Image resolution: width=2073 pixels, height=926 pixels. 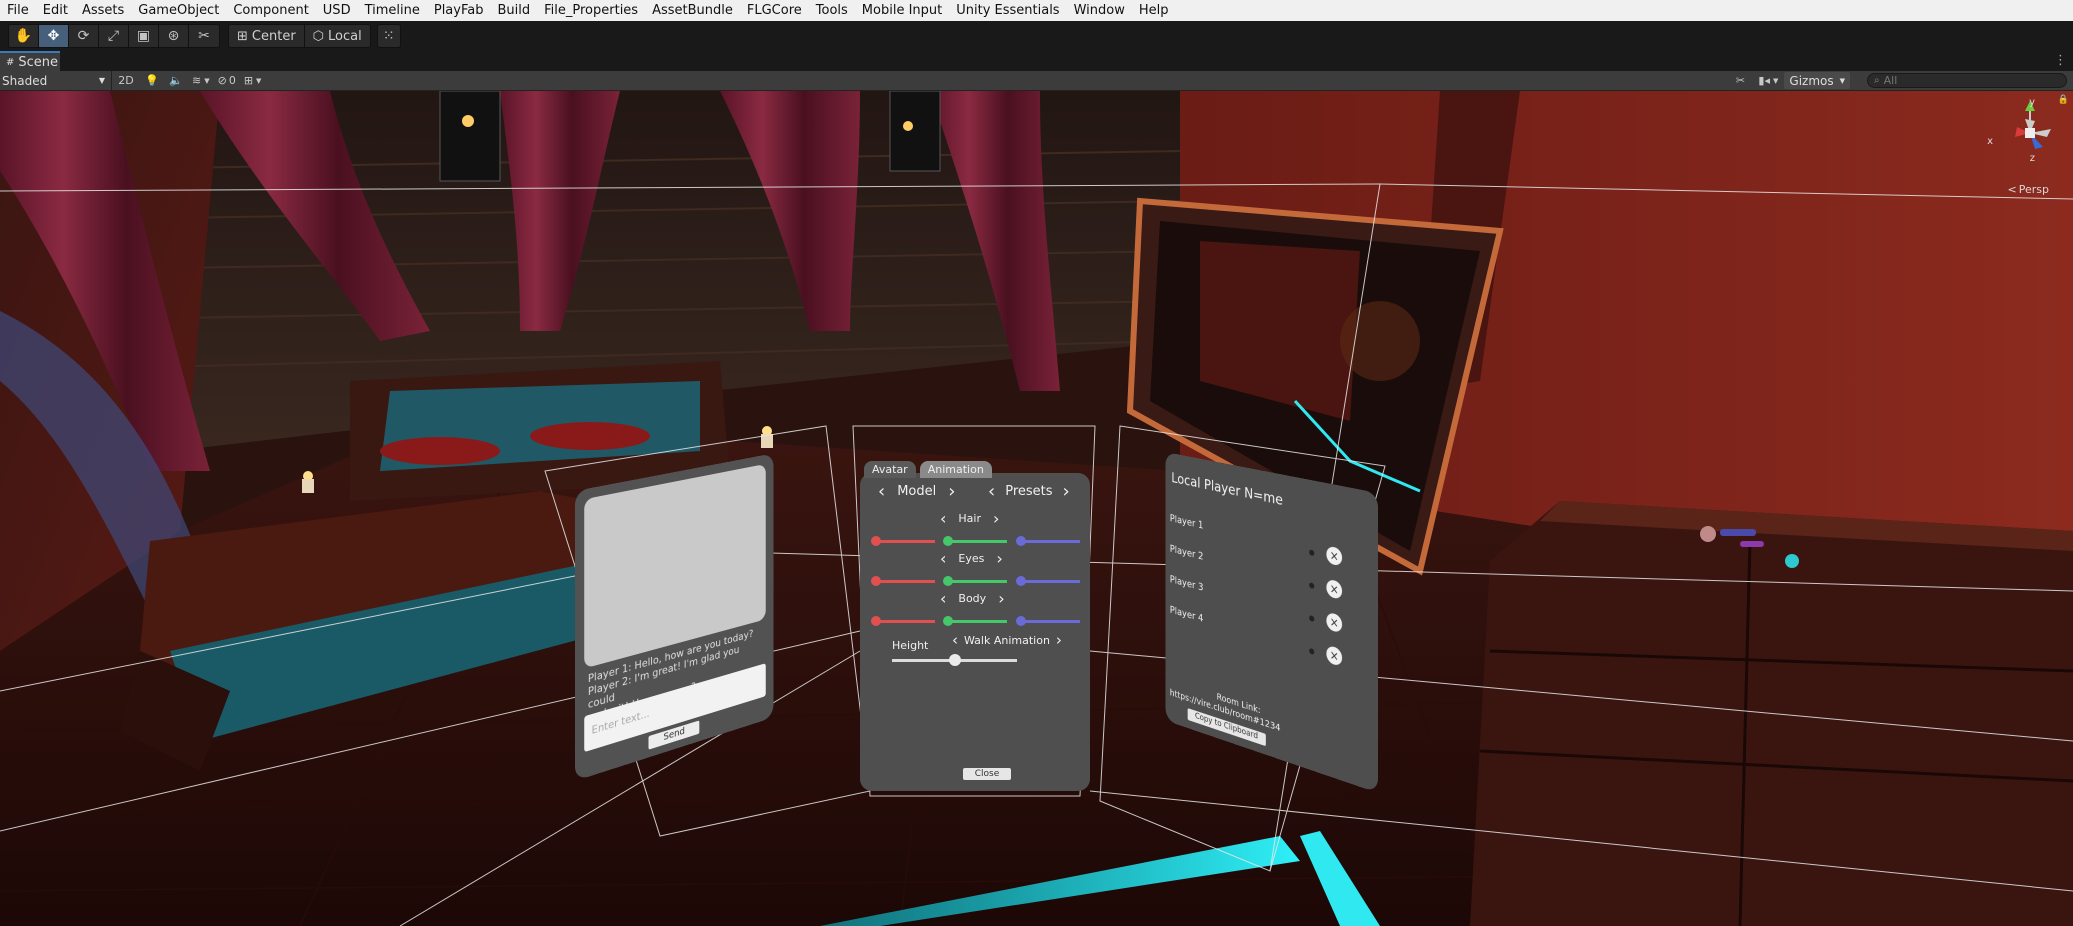 I want to click on scene-grid-icon: #, so click(x=10, y=62).